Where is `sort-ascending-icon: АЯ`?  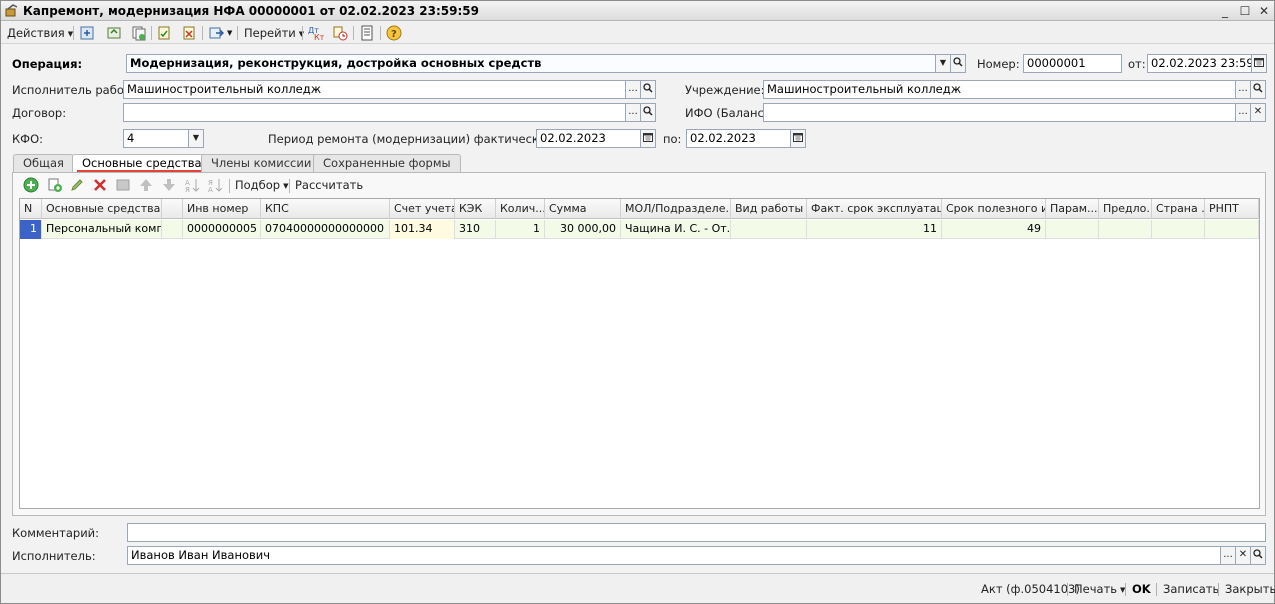 sort-ascending-icon: АЯ is located at coordinates (192, 185).